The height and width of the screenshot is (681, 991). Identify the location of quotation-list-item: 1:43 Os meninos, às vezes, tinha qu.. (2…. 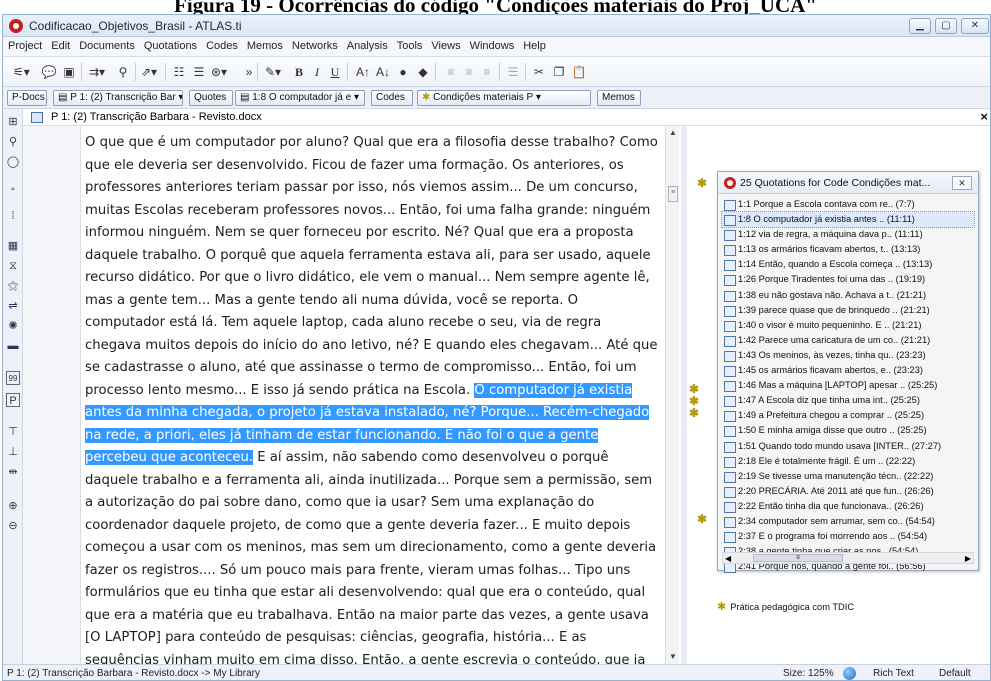
(848, 355).